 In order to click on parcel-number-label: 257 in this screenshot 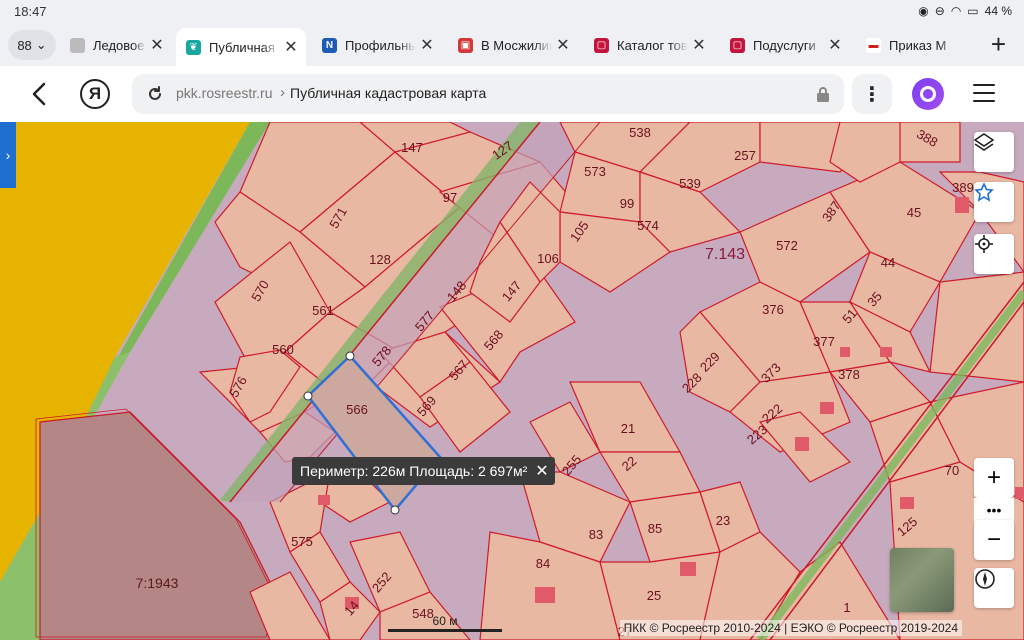, I will do `click(745, 155)`.